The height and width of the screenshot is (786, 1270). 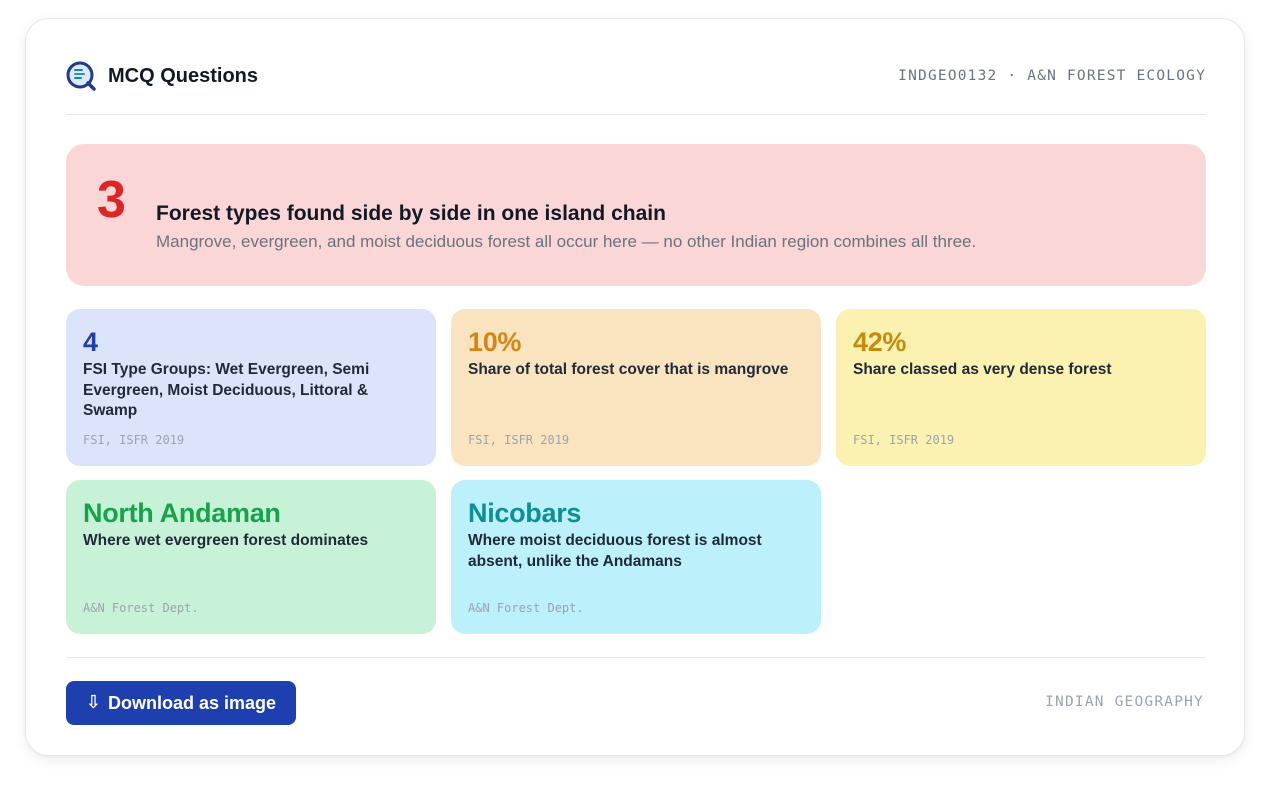 I want to click on topic-code: INDGEO0132 · A&N FOREST ECOLOGY, so click(x=1052, y=76).